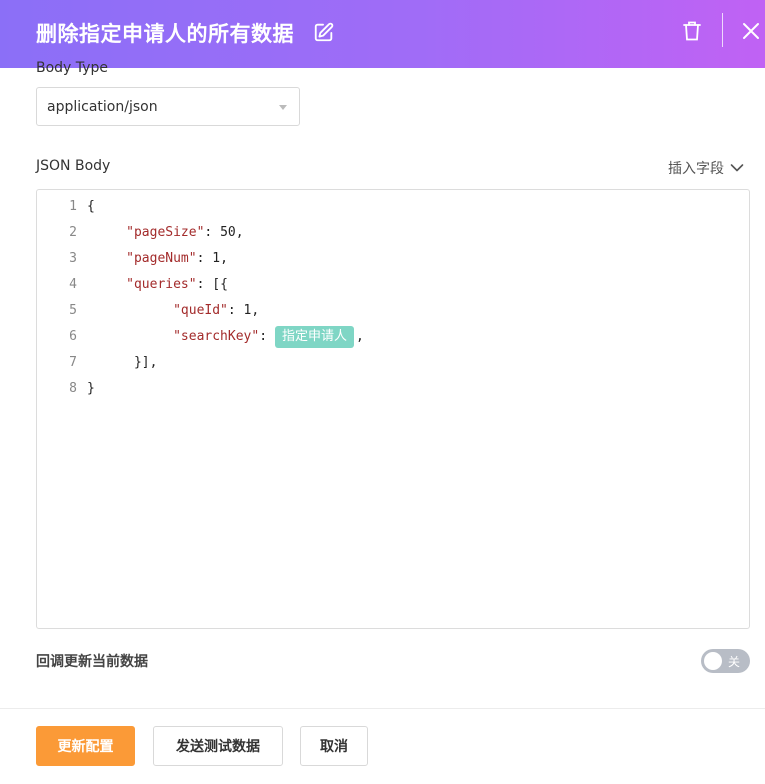  I want to click on line-number: 4, so click(73, 284).